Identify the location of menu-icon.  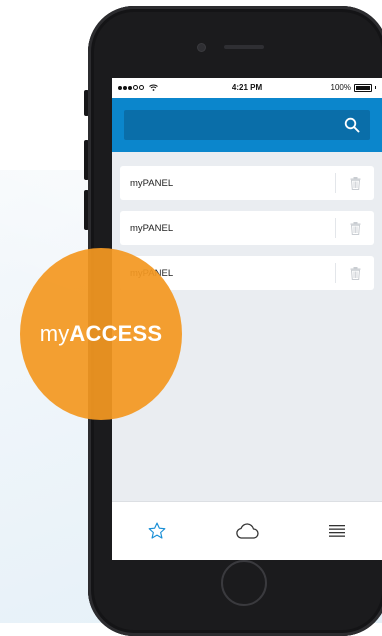
(337, 531).